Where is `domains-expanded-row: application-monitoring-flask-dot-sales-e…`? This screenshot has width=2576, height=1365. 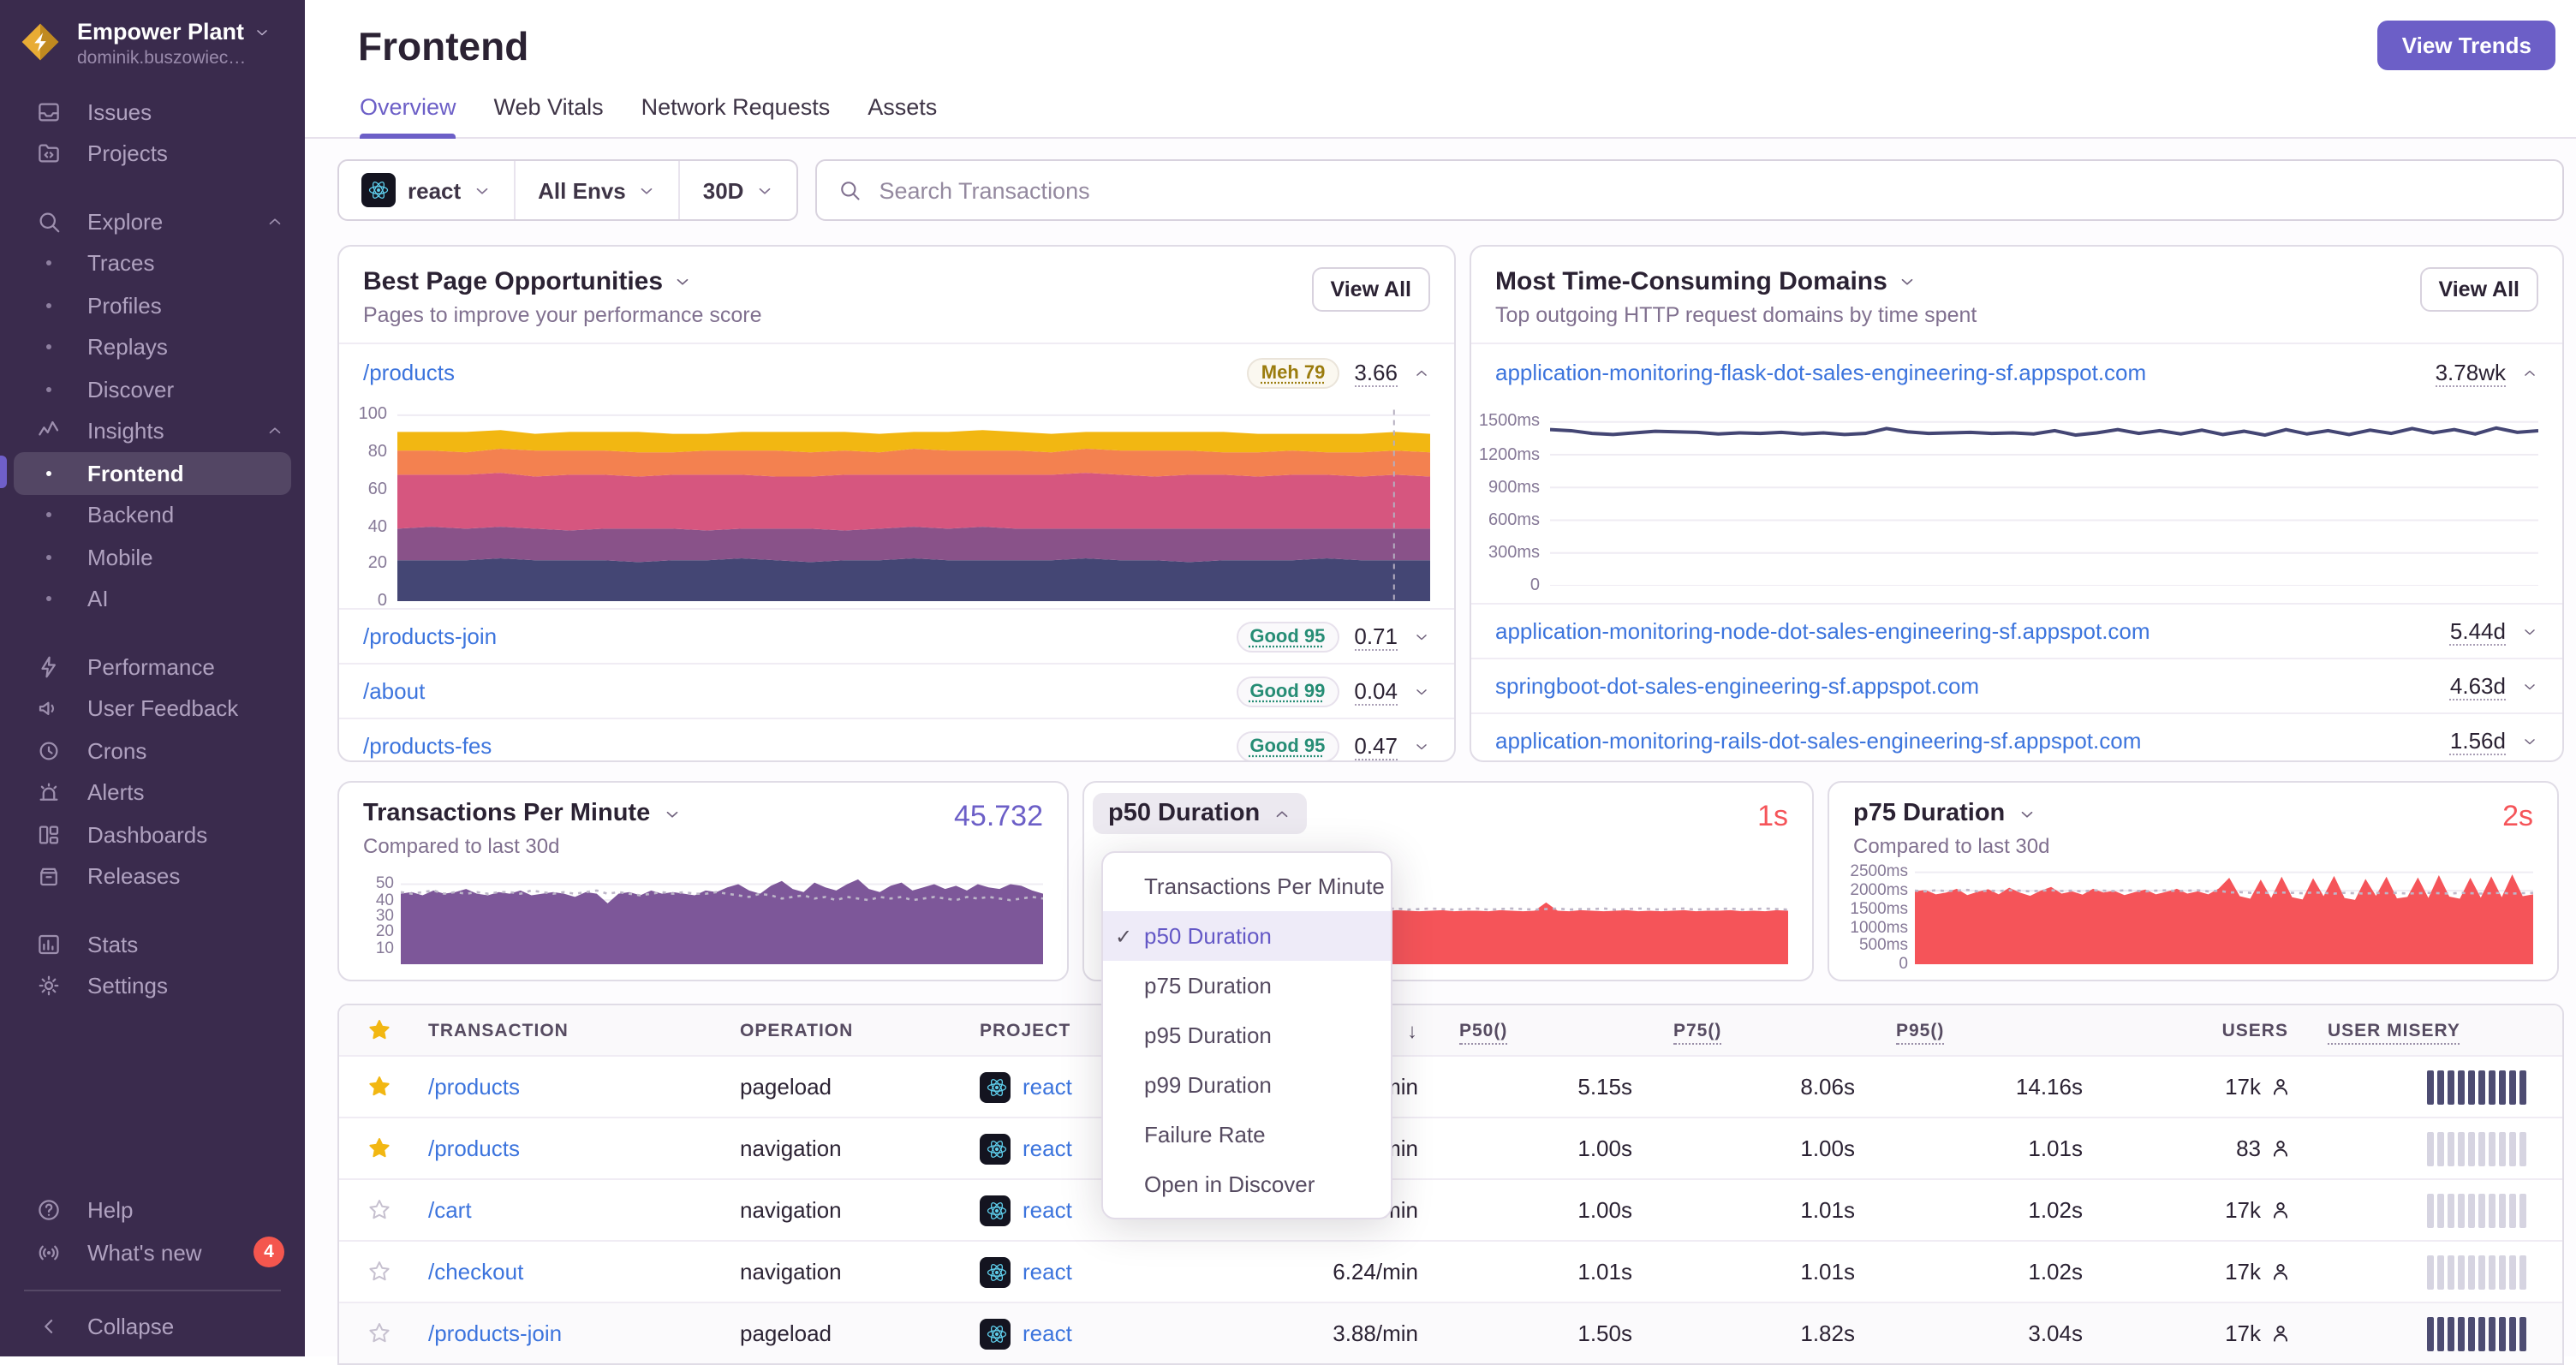
domains-expanded-row: application-monitoring-flask-dot-sales-e… is located at coordinates (2017, 372).